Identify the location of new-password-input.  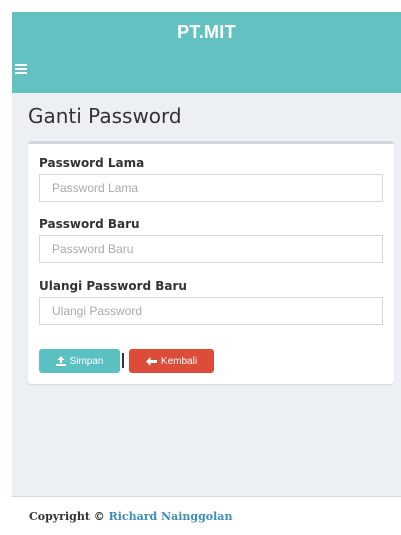
(211, 249).